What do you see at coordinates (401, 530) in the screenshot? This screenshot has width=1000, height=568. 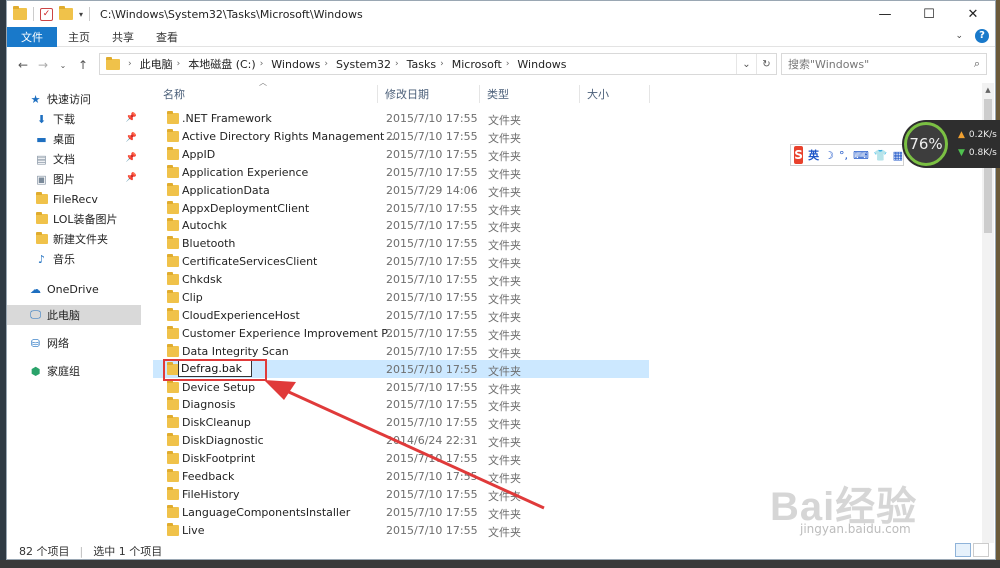 I see `table-row: Live 2015/7/10 17:55 文件夹` at bounding box center [401, 530].